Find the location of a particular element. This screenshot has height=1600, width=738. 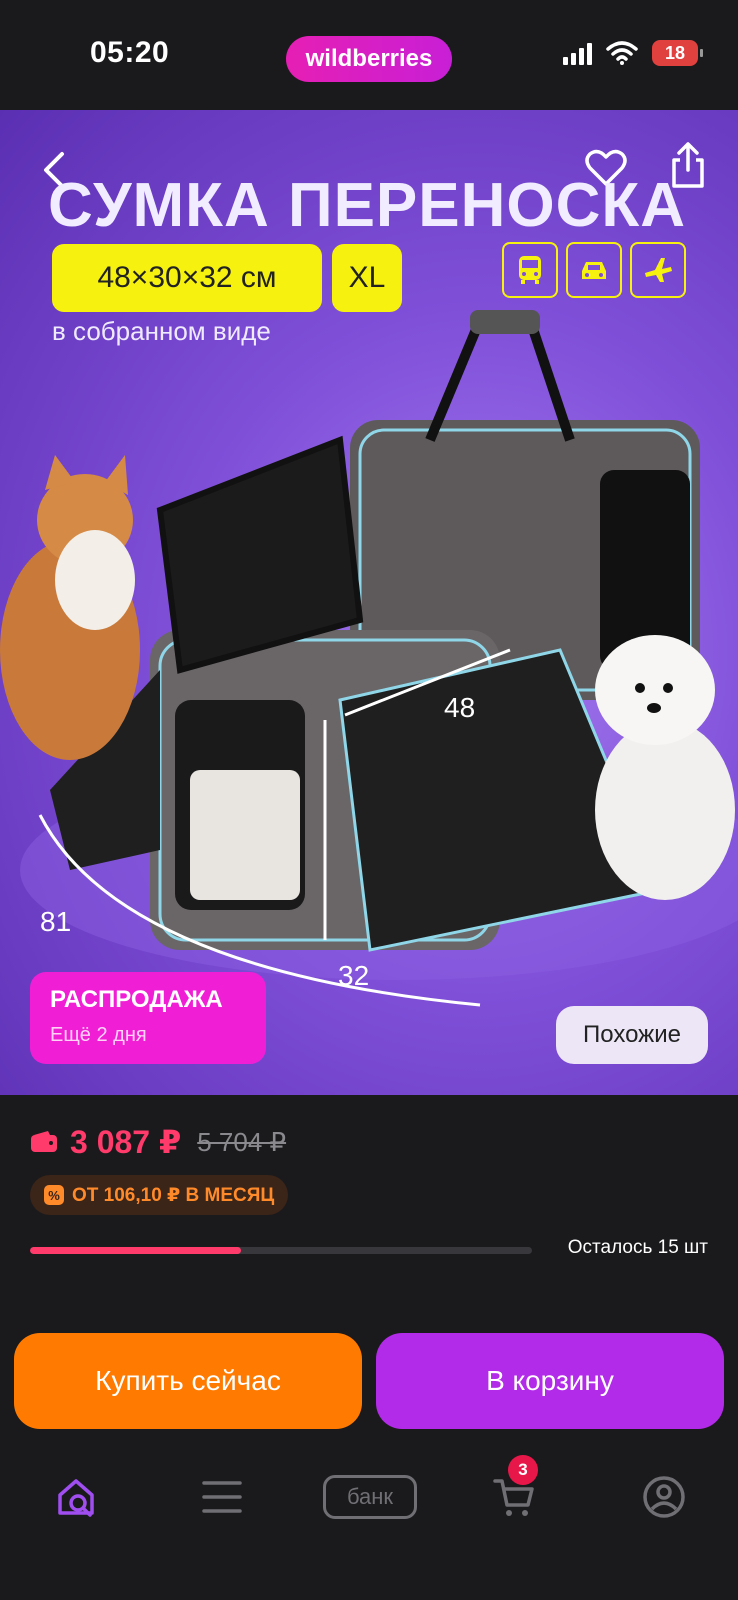

stock-remaining: Осталось 15 шт is located at coordinates (637, 1247).